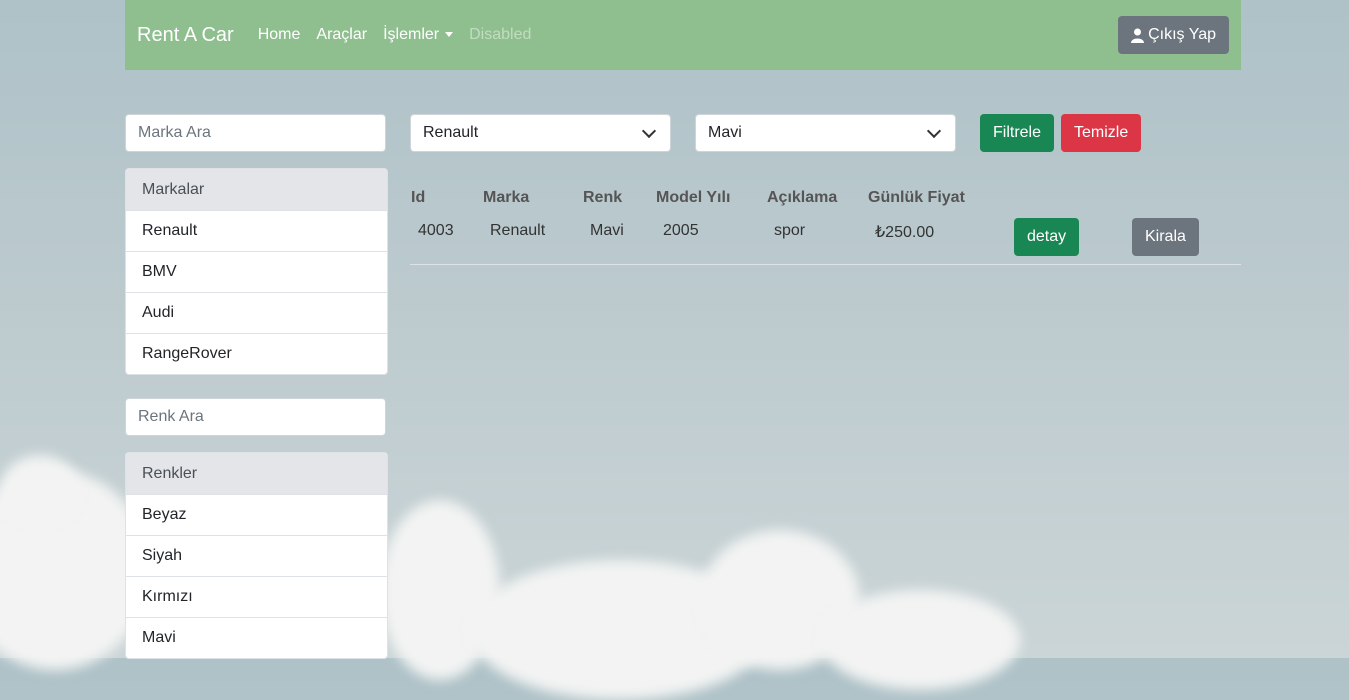 The width and height of the screenshot is (1349, 700). I want to click on caret-down-icon, so click(449, 35).